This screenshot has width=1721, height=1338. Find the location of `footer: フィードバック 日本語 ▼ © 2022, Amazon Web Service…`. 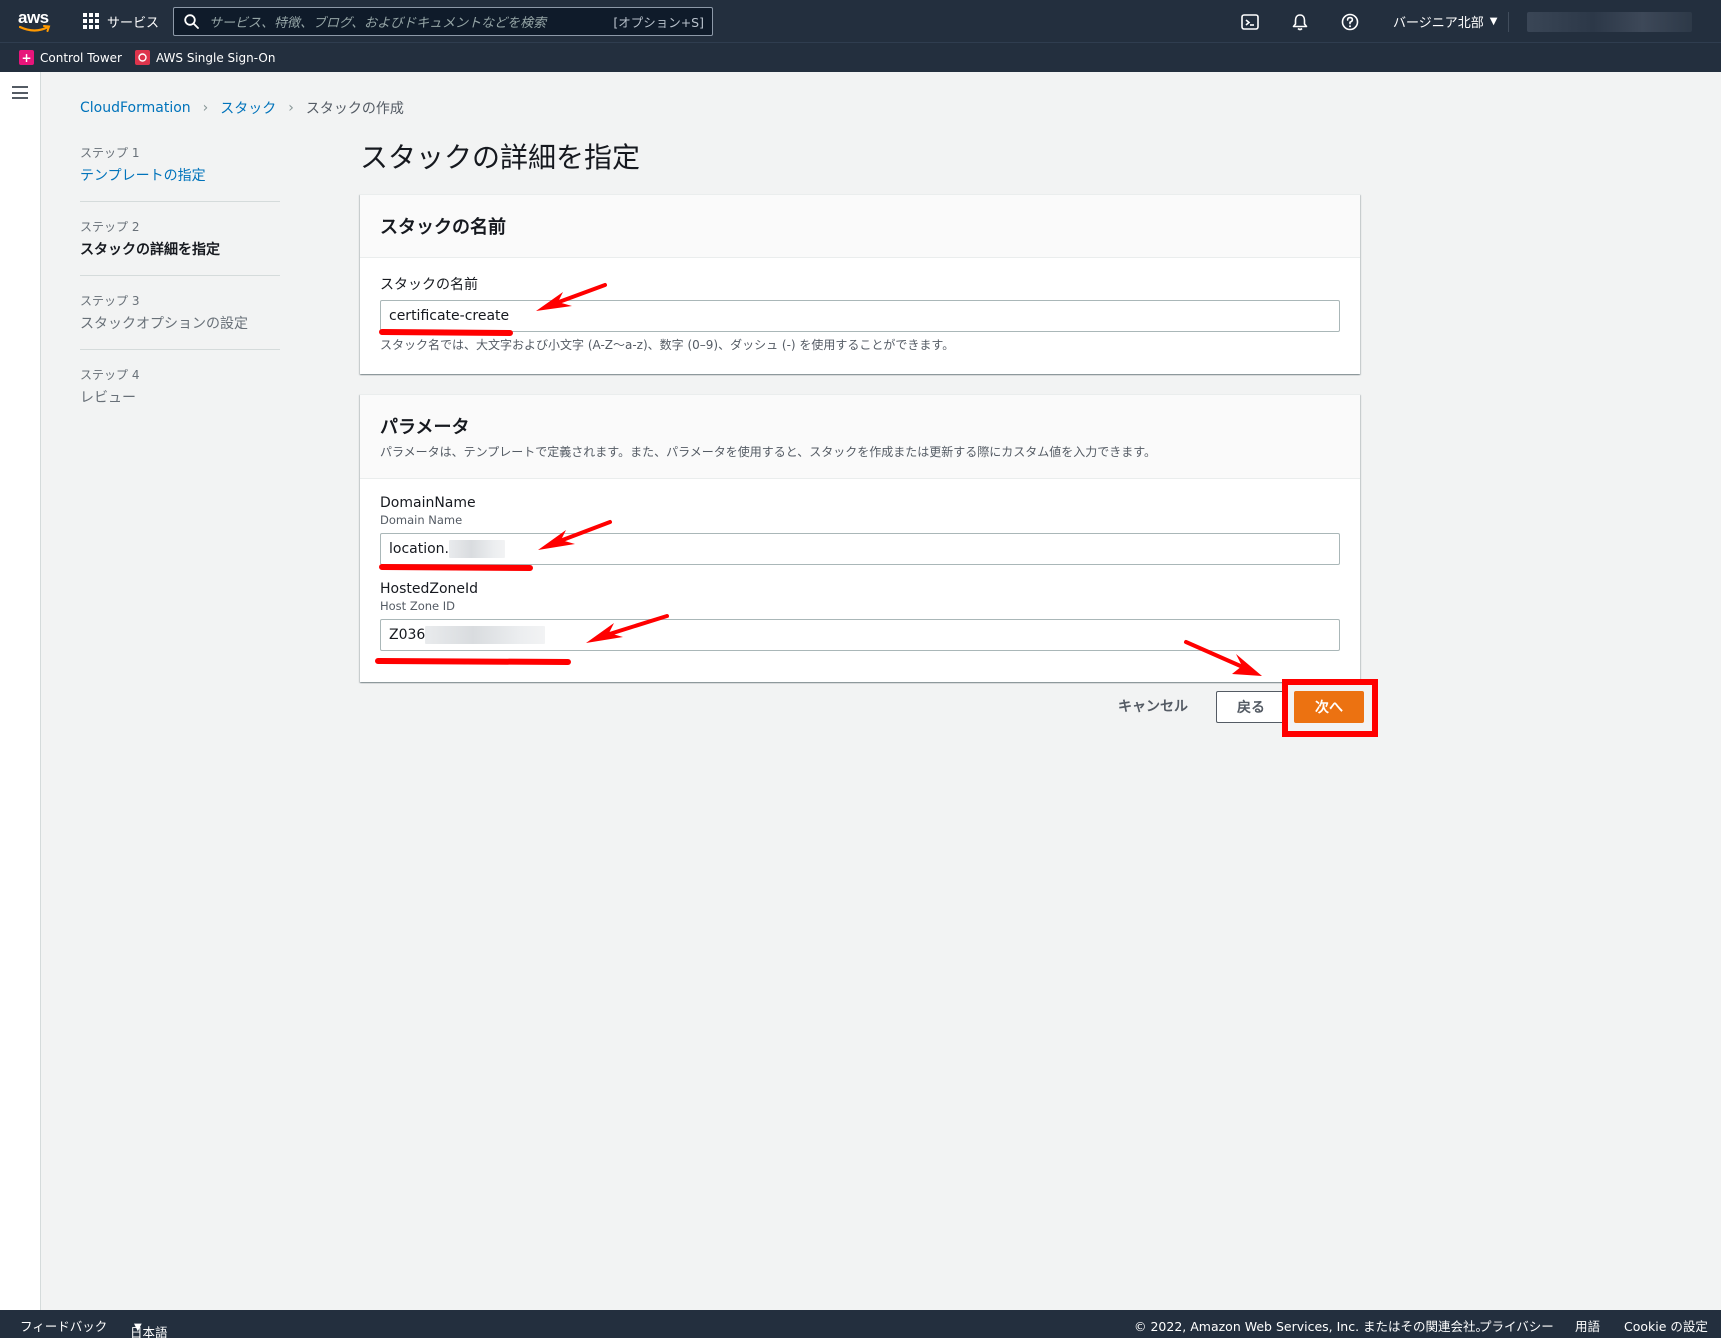

footer: フィードバック 日本語 ▼ © 2022, Amazon Web Service… is located at coordinates (860, 1324).